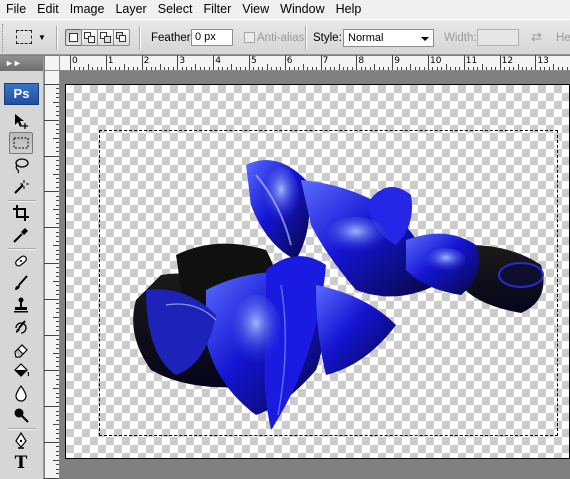 The image size is (570, 479). I want to click on menu-file: File, so click(15, 9).